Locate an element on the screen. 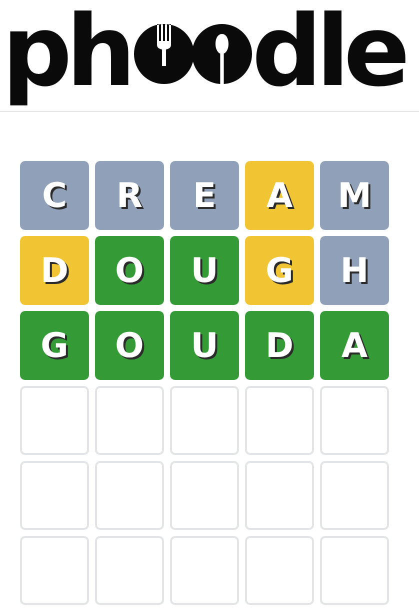  letter-tile: H is located at coordinates (354, 270).